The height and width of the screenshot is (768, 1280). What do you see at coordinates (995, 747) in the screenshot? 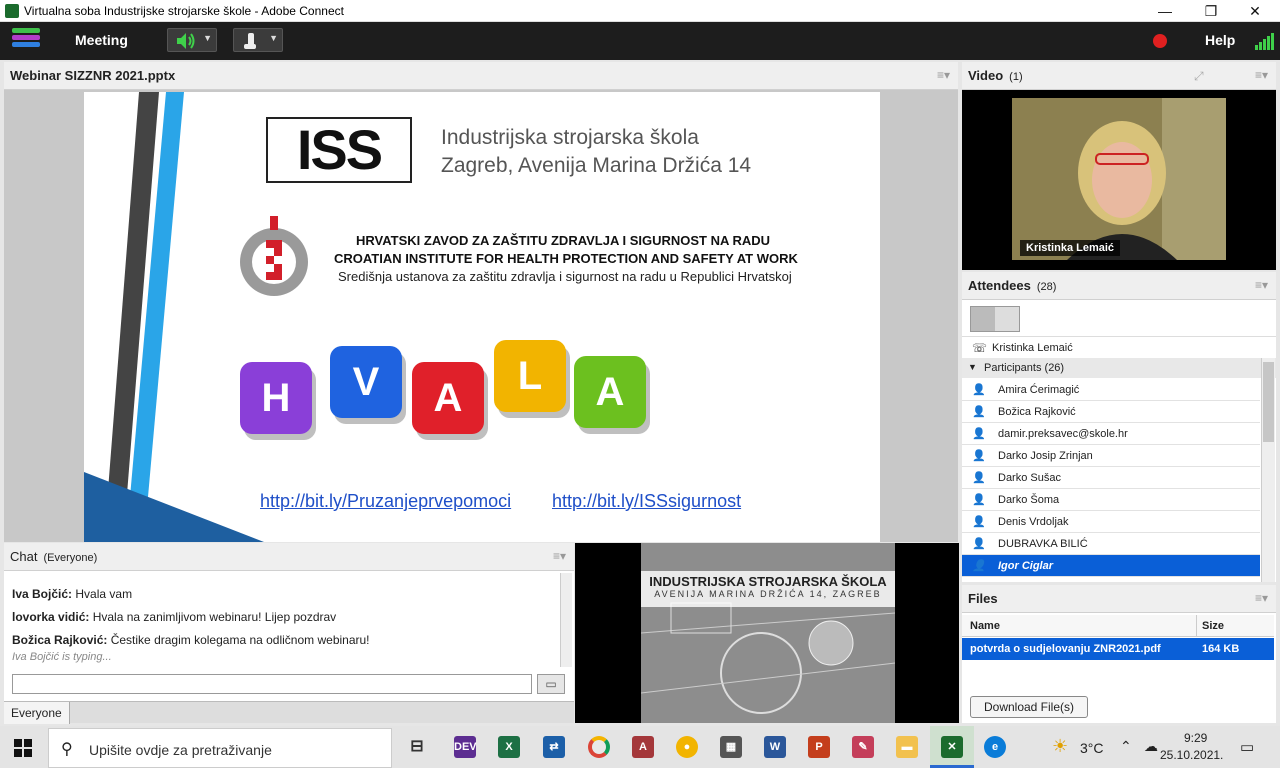
I see `edge-icon: e` at bounding box center [995, 747].